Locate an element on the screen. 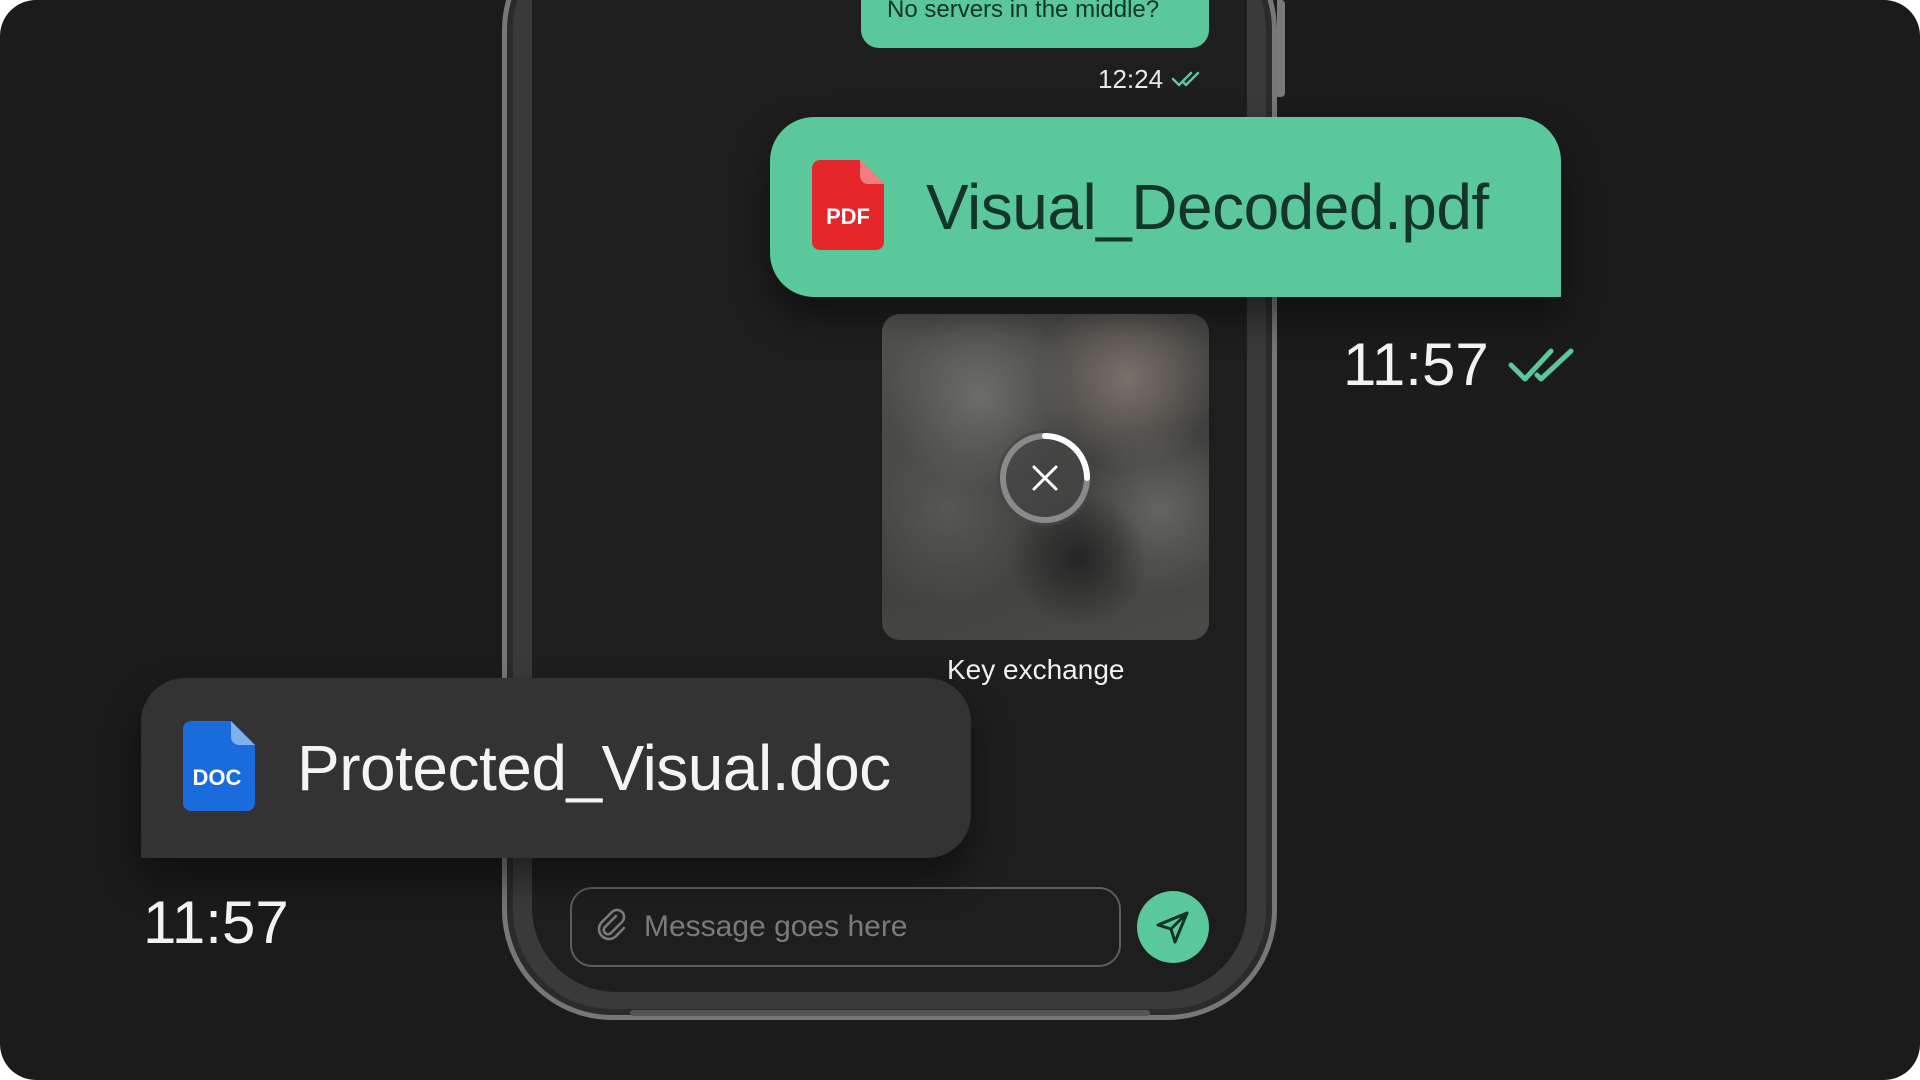 Image resolution: width=1920 pixels, height=1080 pixels. svg-text: DOC is located at coordinates (217, 777).